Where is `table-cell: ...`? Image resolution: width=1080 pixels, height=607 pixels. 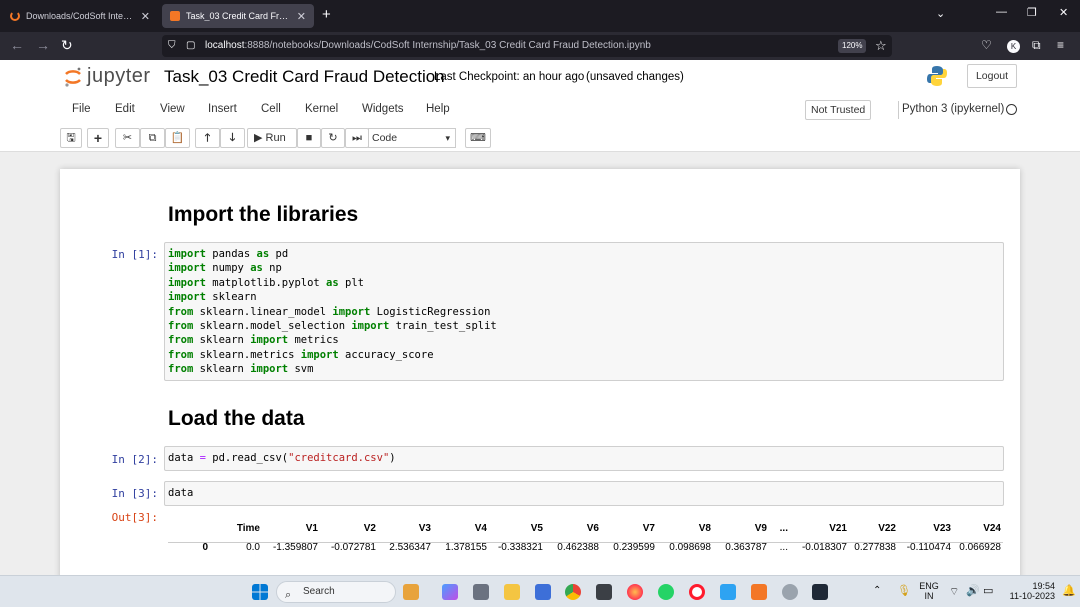 table-cell: ... is located at coordinates (783, 547).